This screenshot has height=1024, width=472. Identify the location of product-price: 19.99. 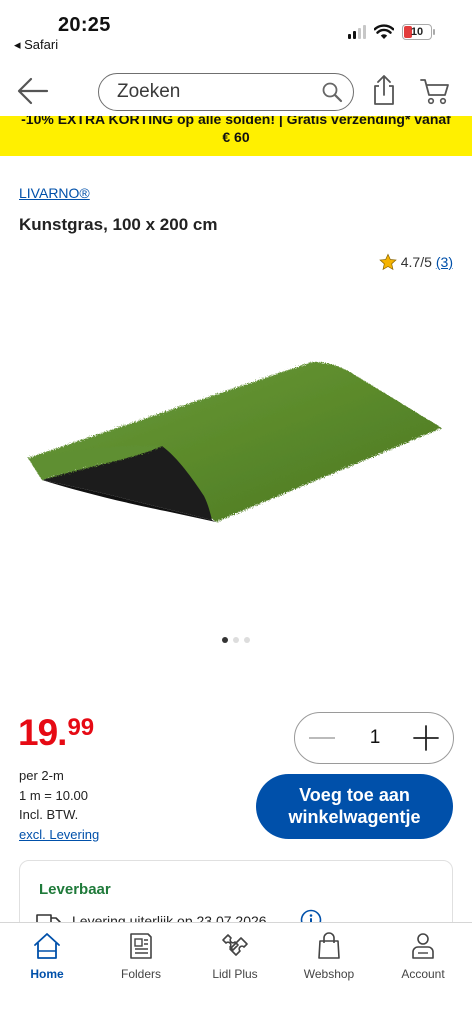
(56, 733).